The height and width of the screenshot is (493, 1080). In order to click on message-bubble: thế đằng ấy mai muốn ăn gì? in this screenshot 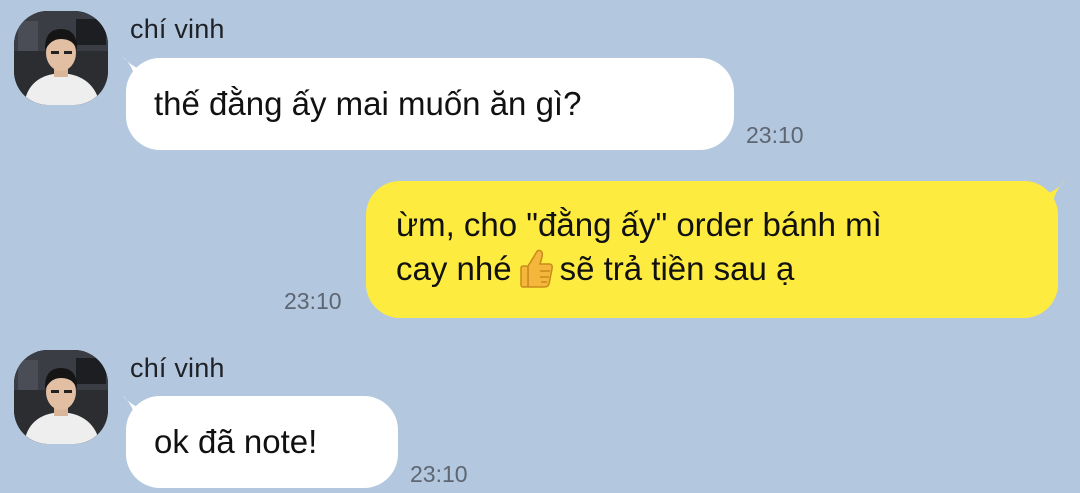, I will do `click(430, 104)`.